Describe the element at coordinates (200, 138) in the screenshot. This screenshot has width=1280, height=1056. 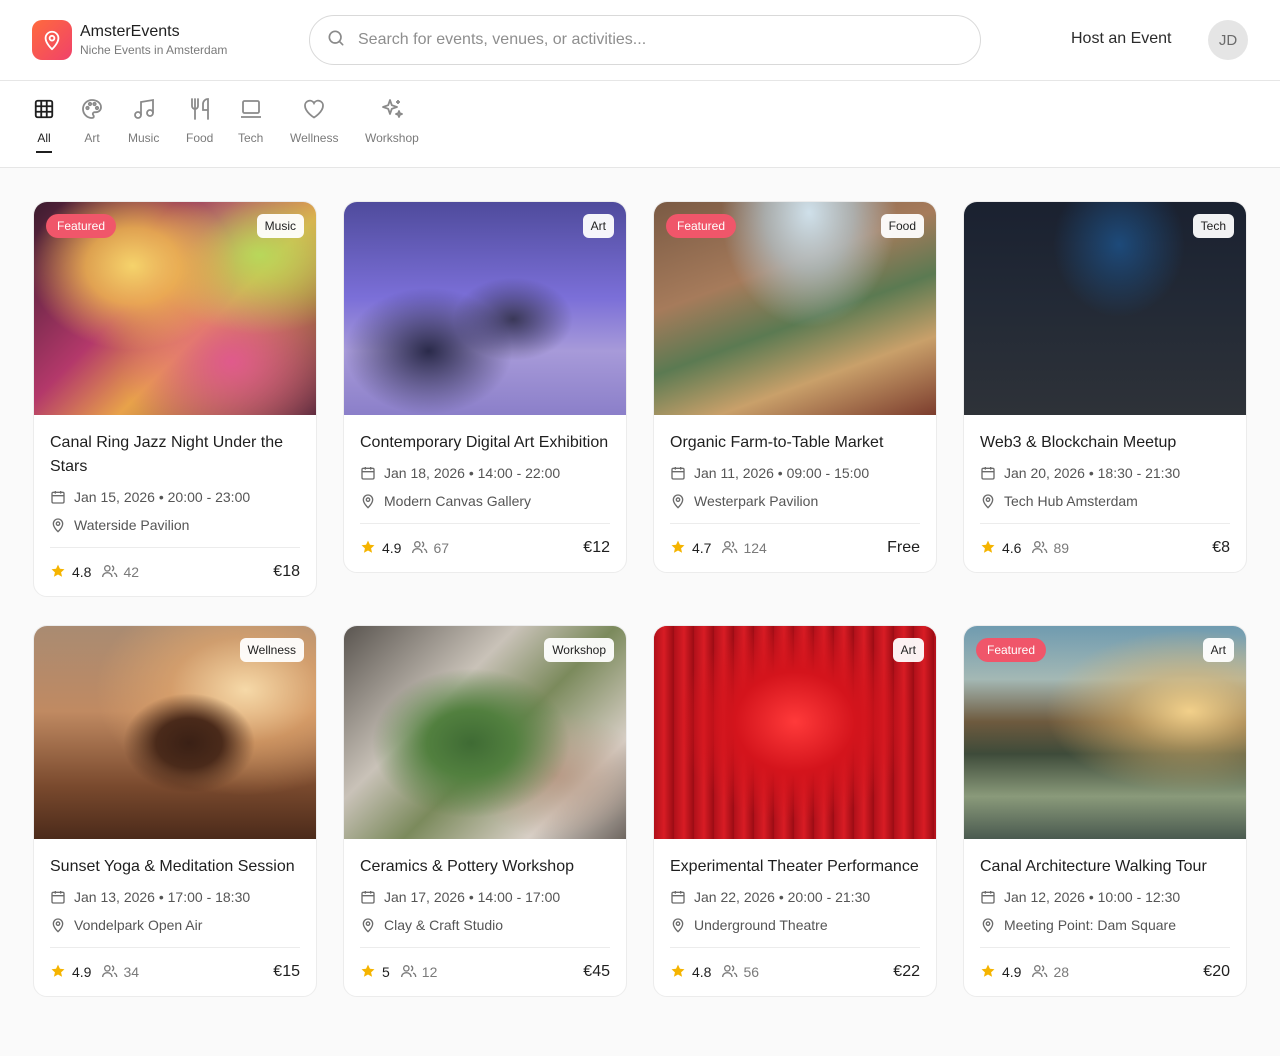
I see `category-label: Food` at that location.